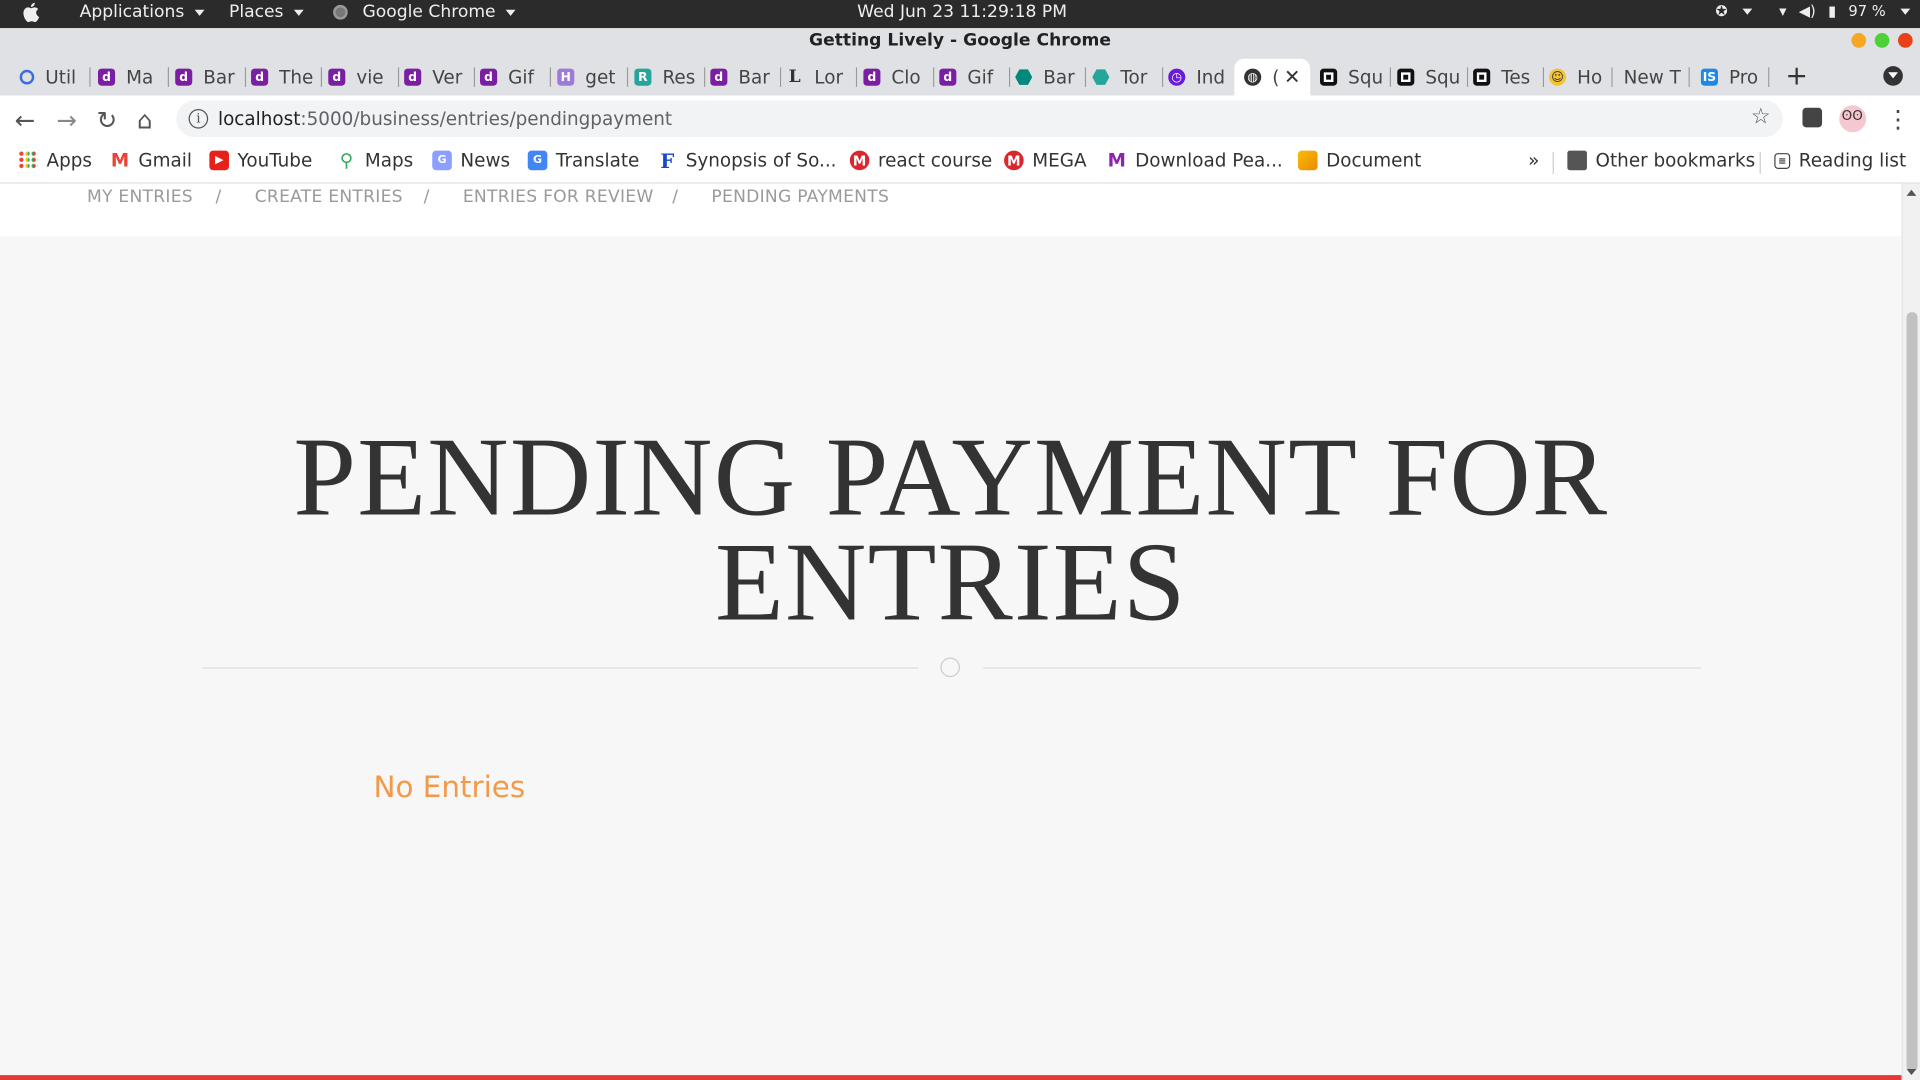 The width and height of the screenshot is (1920, 1080). What do you see at coordinates (1657, 77) in the screenshot?
I see `browser-tab: New T` at bounding box center [1657, 77].